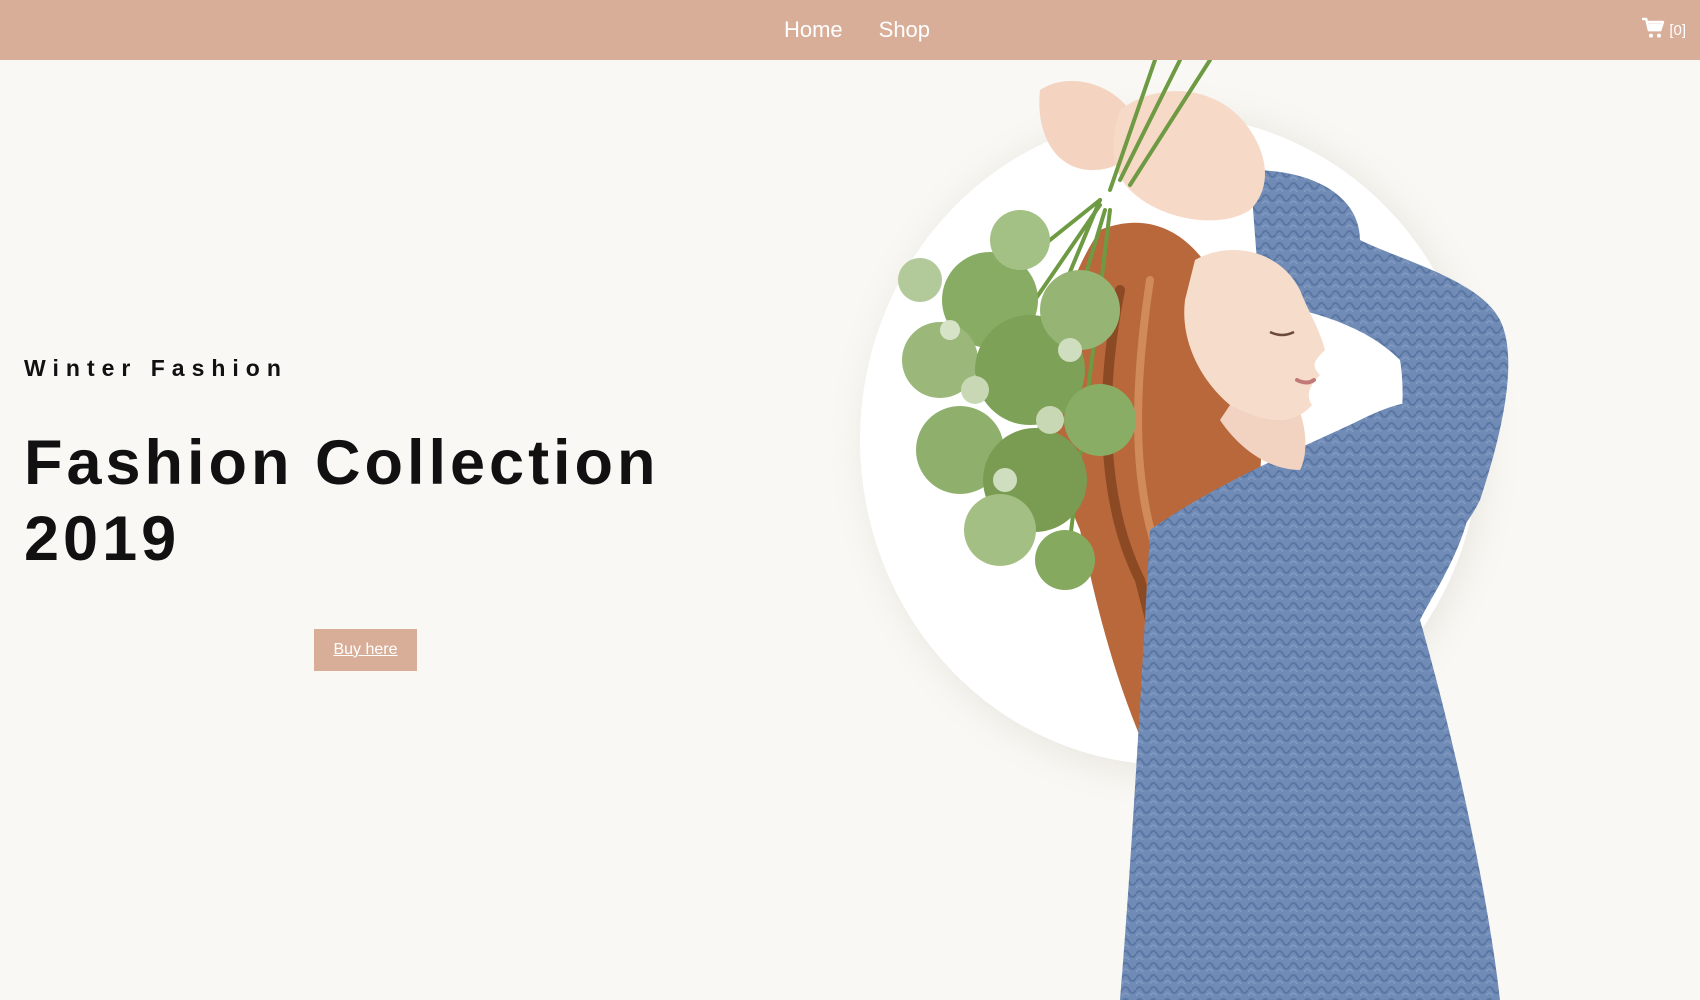  I want to click on hero-title-line-1: Fashion Collection, so click(342, 463).